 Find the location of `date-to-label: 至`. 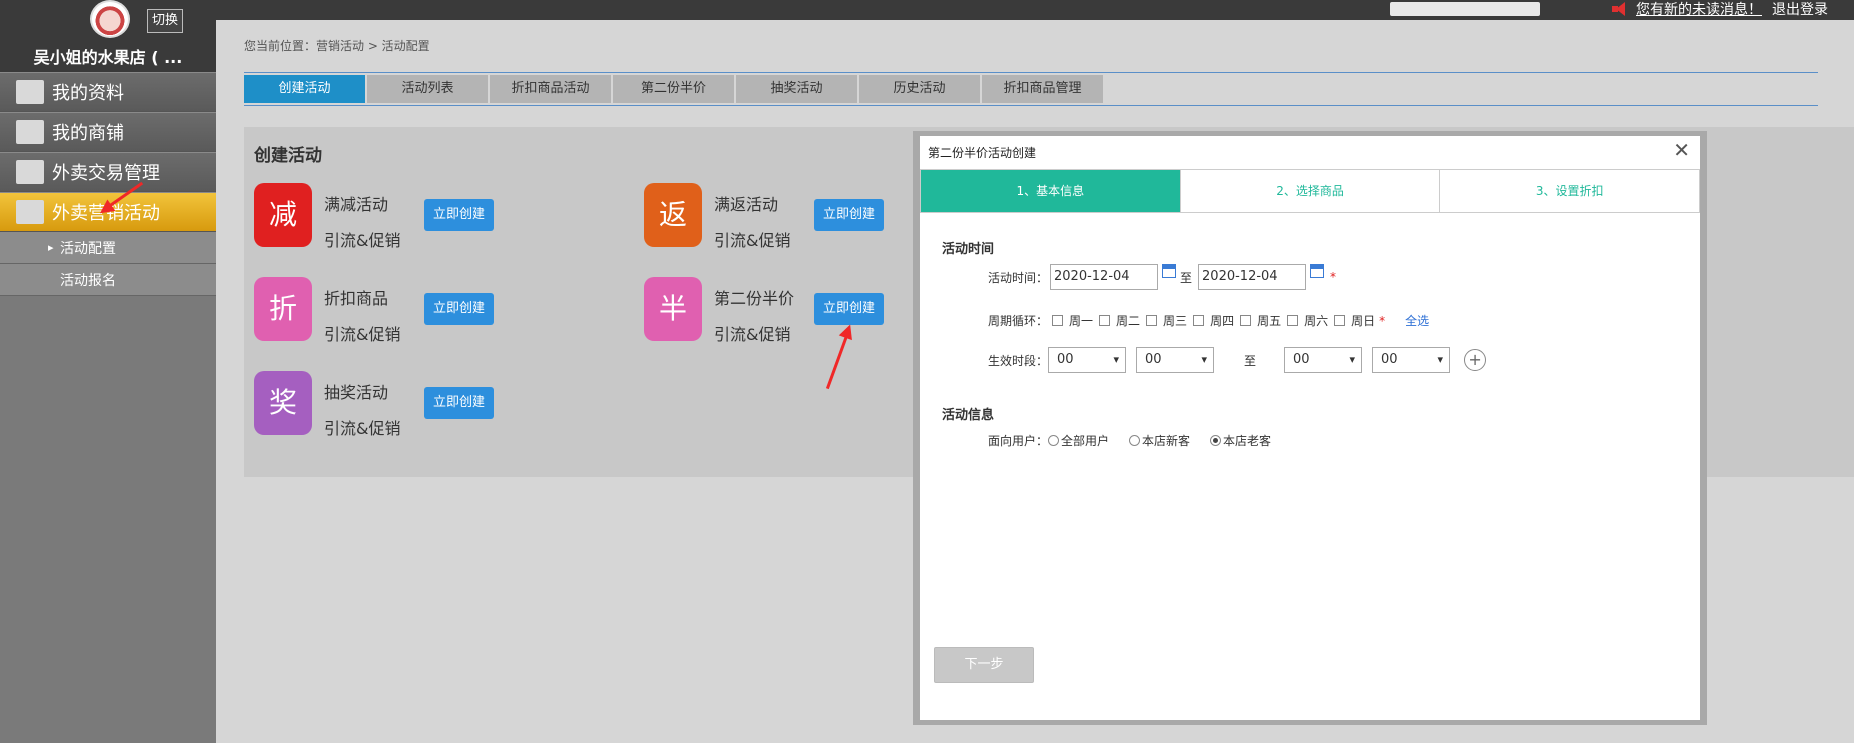

date-to-label: 至 is located at coordinates (1186, 277).